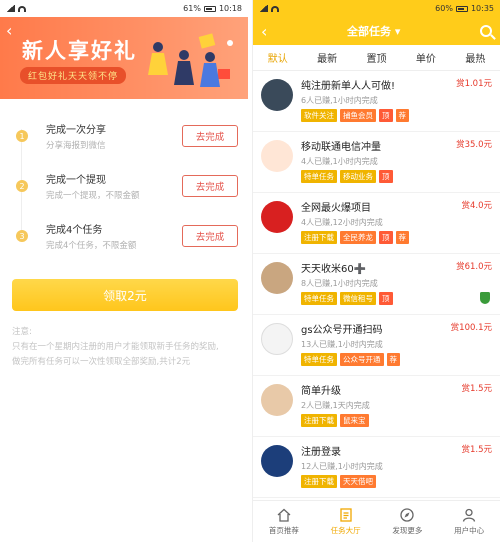  What do you see at coordinates (475, 57) in the screenshot?
I see `tab-hottest: 最热` at bounding box center [475, 57].